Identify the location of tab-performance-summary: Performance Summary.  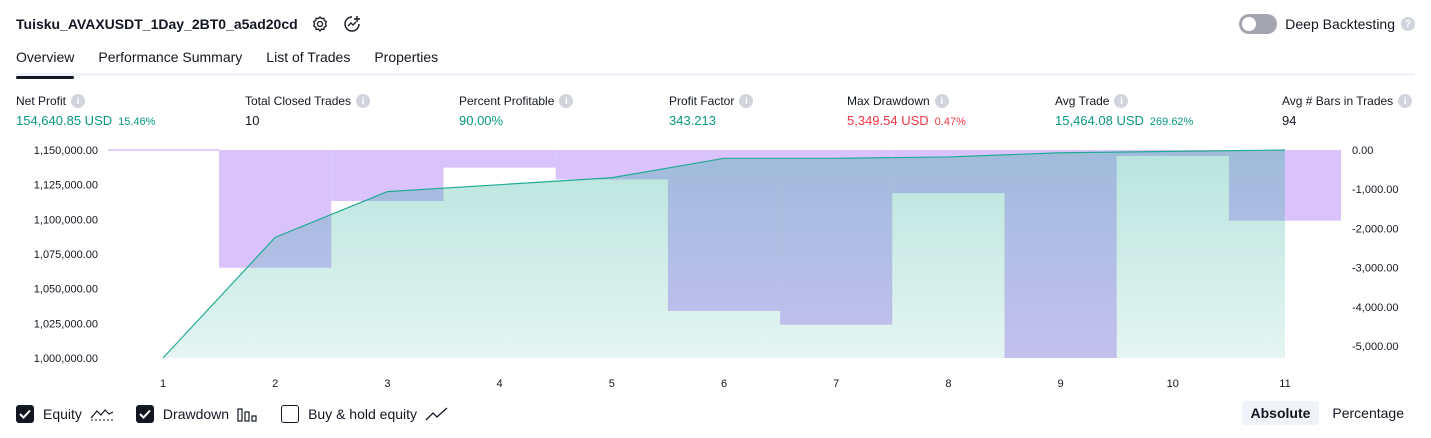
(170, 60).